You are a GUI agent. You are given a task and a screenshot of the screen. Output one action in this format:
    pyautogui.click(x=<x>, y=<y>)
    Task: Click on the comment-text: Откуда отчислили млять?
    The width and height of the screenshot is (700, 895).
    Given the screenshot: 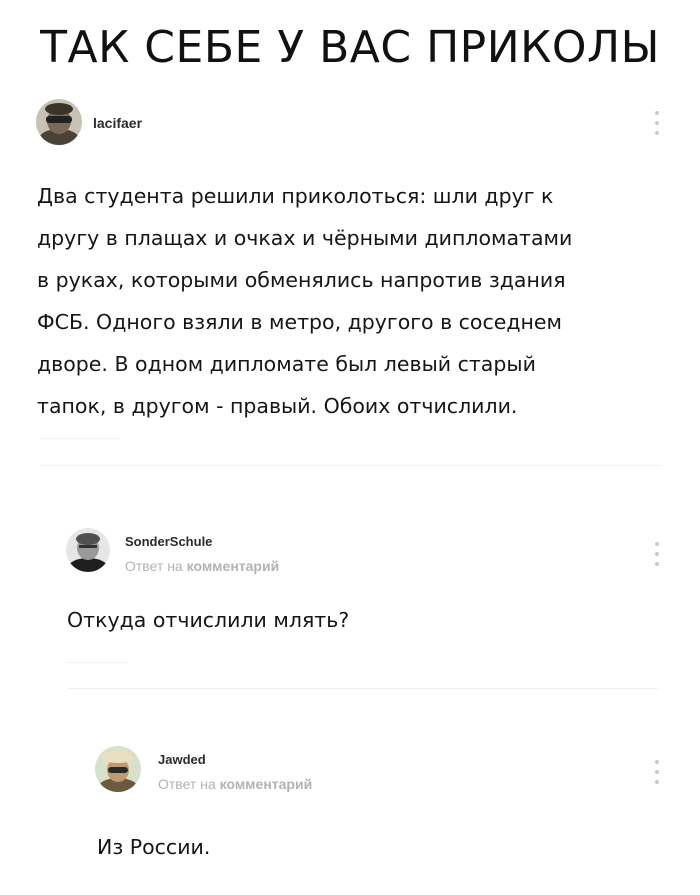 What is the action you would take?
    pyautogui.click(x=208, y=620)
    